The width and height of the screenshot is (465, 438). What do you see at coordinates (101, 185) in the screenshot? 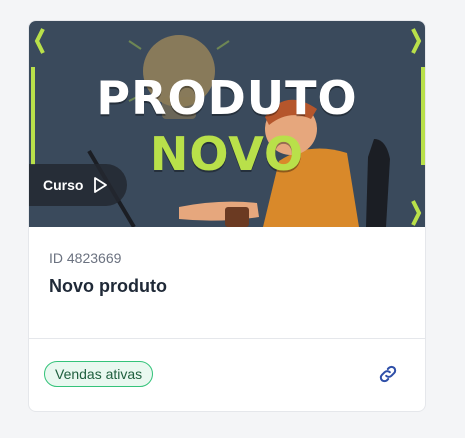
I see `play-icon` at bounding box center [101, 185].